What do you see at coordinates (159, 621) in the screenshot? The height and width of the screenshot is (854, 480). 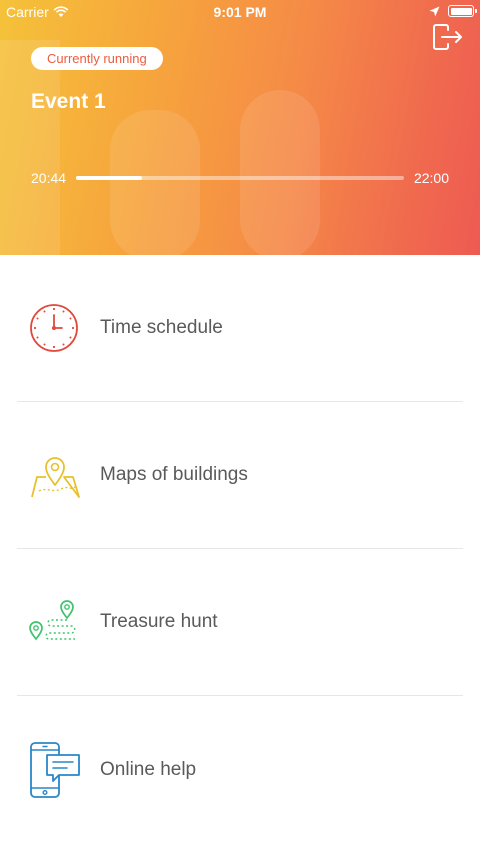 I see `menu-item-label: Treasure hunt` at bounding box center [159, 621].